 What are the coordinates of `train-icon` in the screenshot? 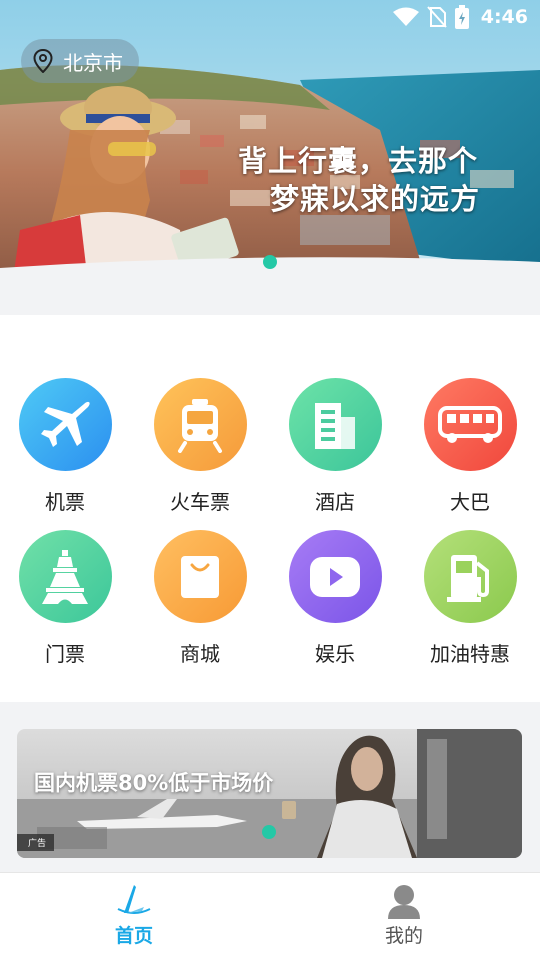 It's located at (200, 425).